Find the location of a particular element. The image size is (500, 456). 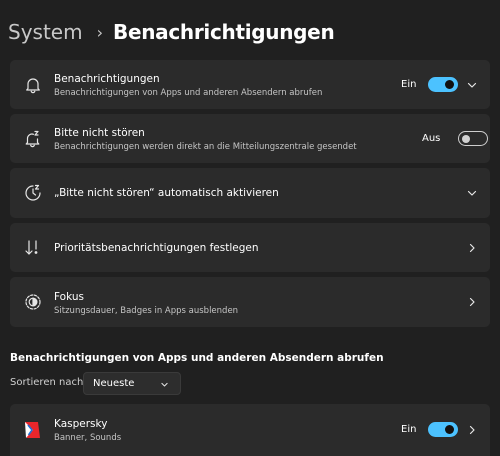

setting-title: Fokus is located at coordinates (69, 297).